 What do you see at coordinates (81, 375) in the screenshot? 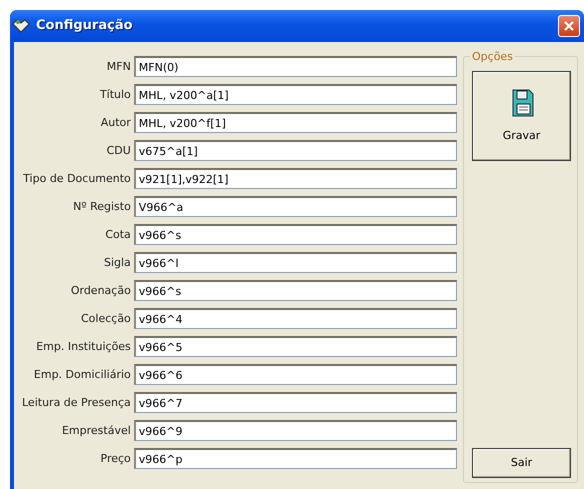
I see `field-label: Emp. Domiciliário` at bounding box center [81, 375].